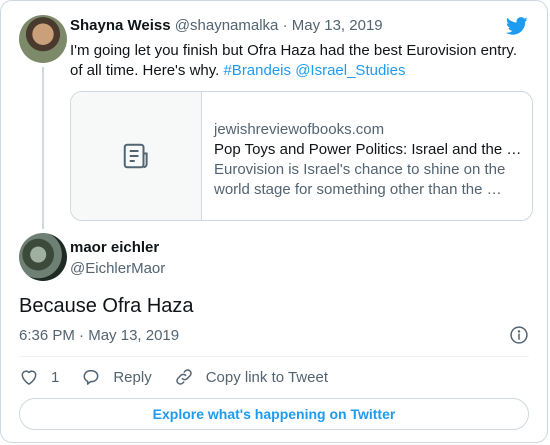 The image size is (550, 445). Describe the element at coordinates (91, 377) in the screenshot. I see `reply-bubble-icon` at that location.